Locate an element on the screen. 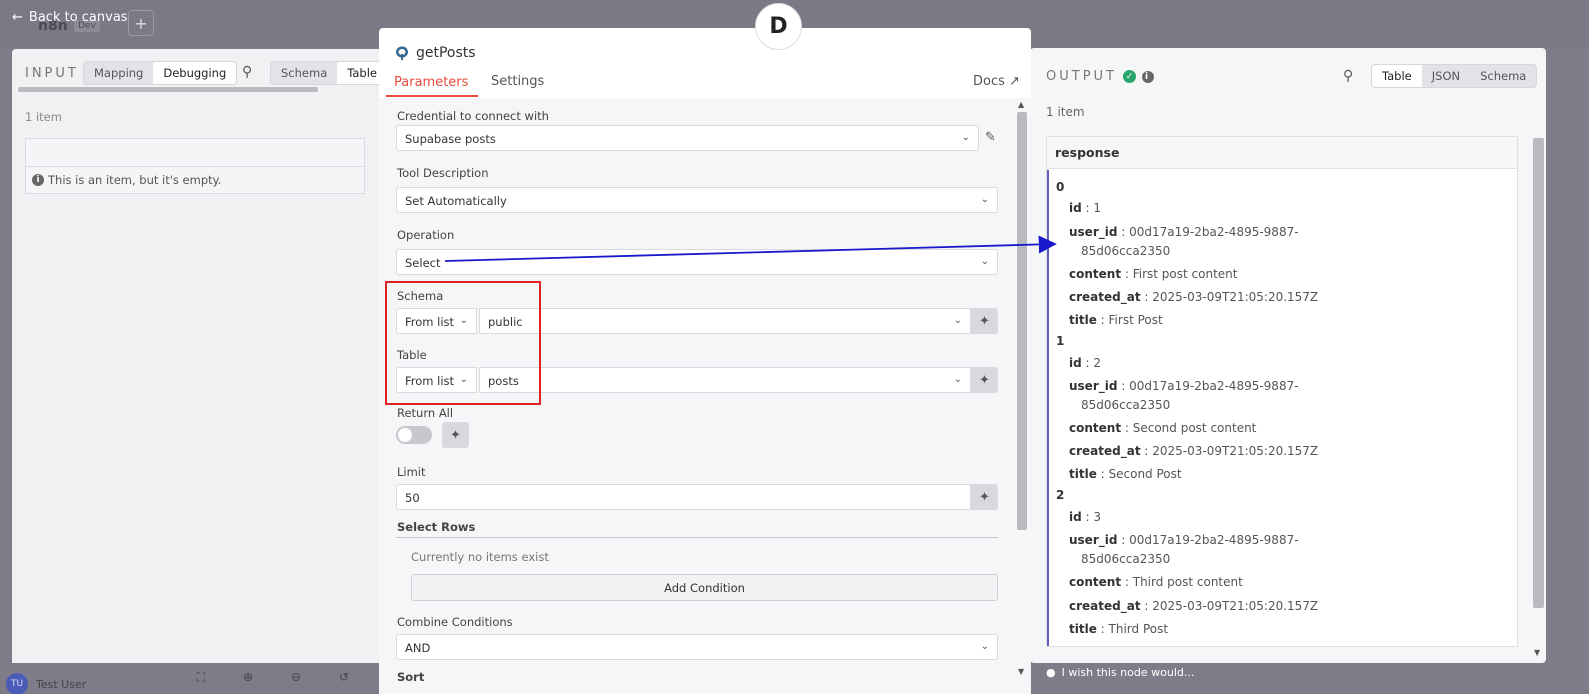  input-title: INPUT is located at coordinates (52, 73).